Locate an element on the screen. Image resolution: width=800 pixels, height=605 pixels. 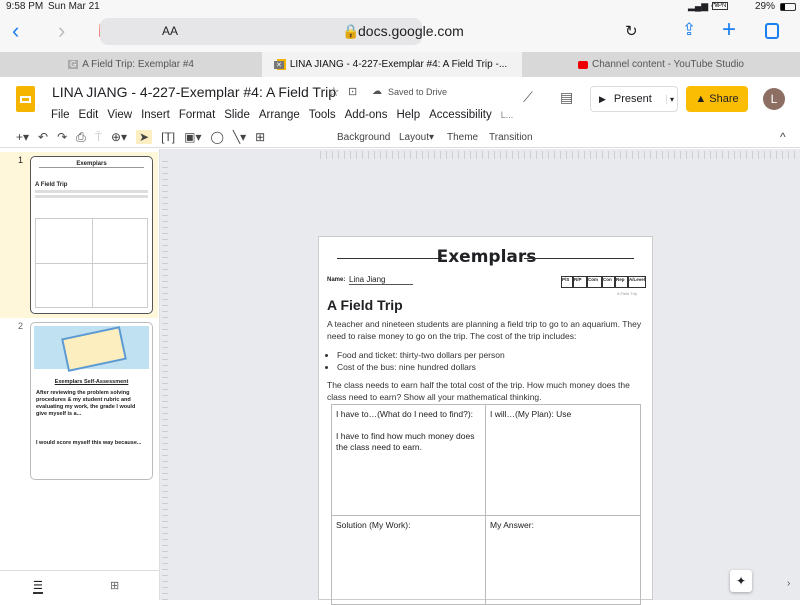
address-bar: AA 🔒 docs.google.com ↻ is located at coordinates (369, 31).